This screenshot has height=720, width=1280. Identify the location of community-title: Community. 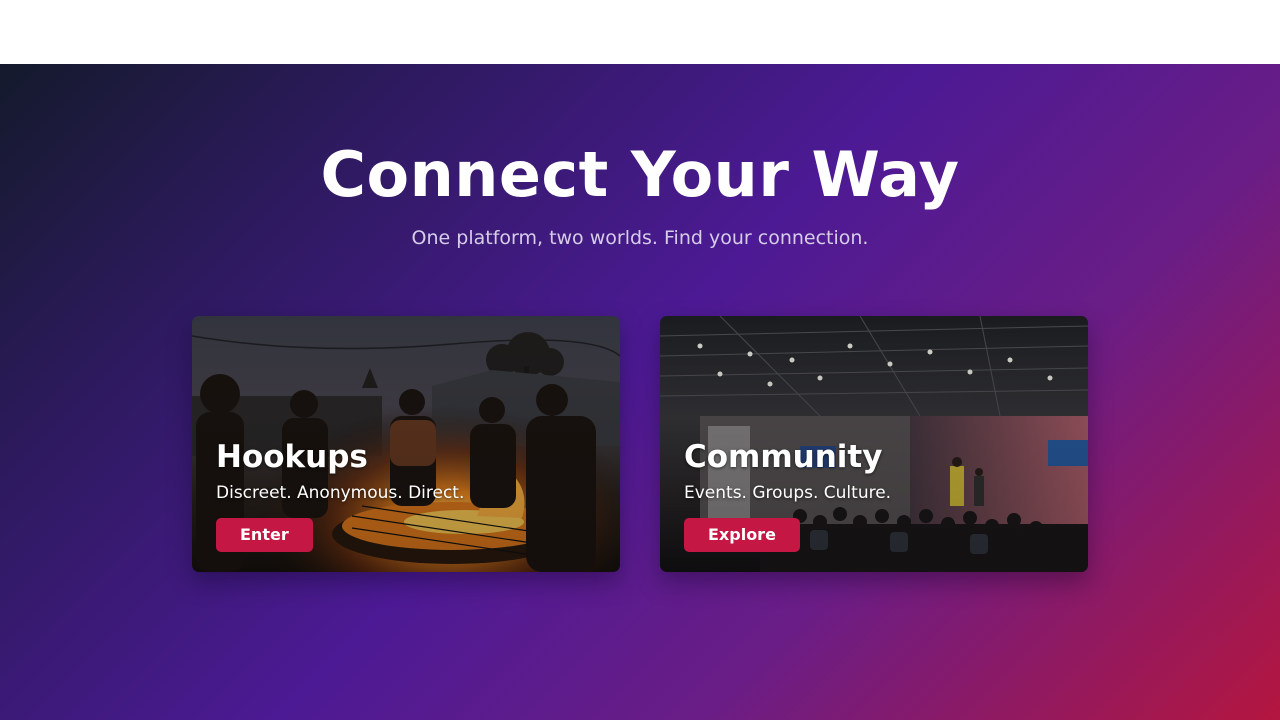
(783, 457).